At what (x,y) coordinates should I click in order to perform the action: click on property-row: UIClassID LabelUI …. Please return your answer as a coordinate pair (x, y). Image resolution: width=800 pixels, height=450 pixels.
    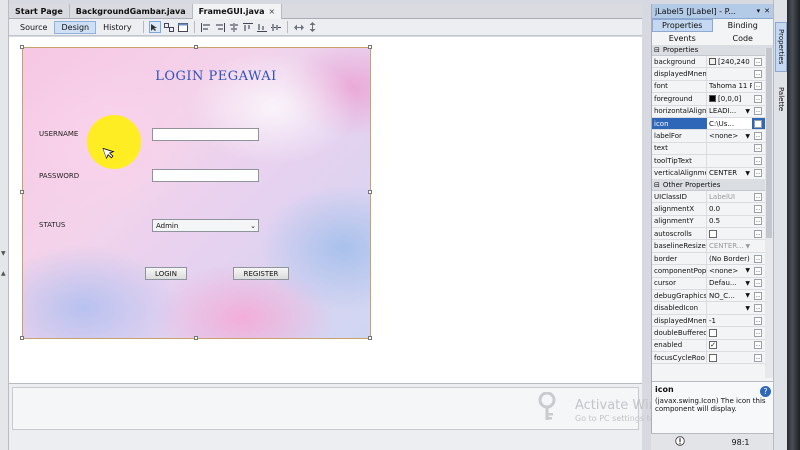
    Looking at the image, I should click on (712, 197).